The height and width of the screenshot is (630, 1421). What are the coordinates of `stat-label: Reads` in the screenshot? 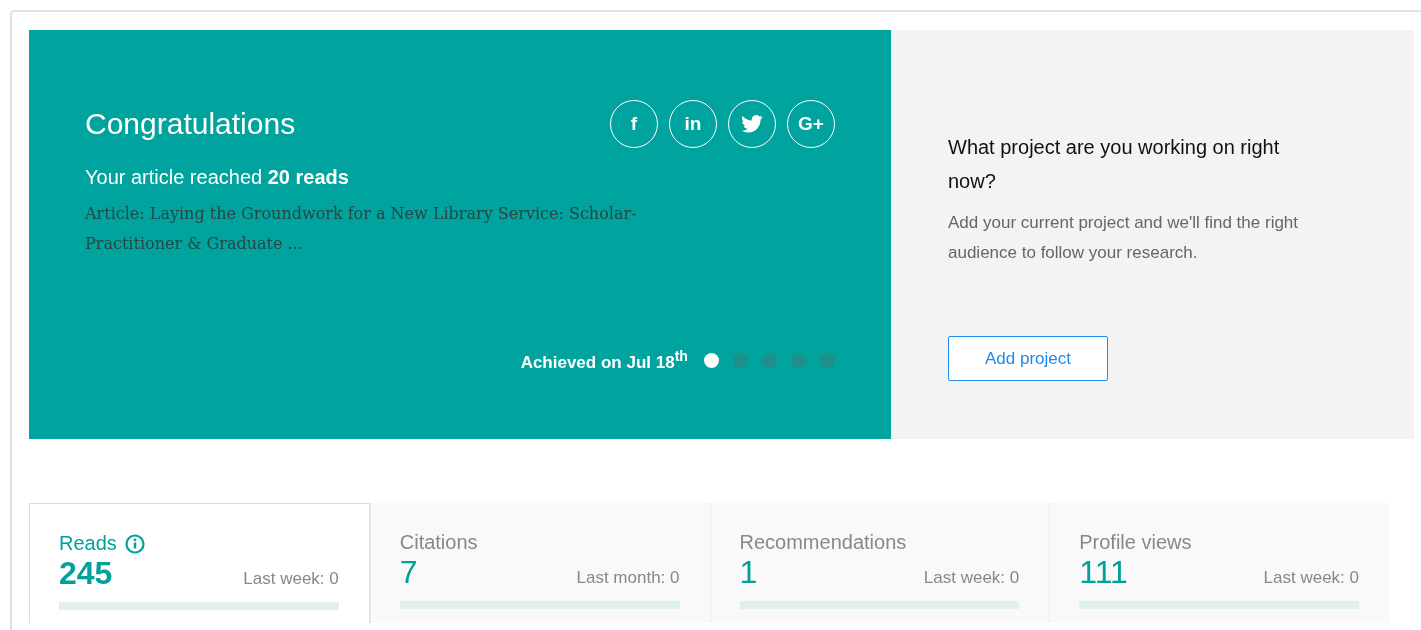 It's located at (88, 543).